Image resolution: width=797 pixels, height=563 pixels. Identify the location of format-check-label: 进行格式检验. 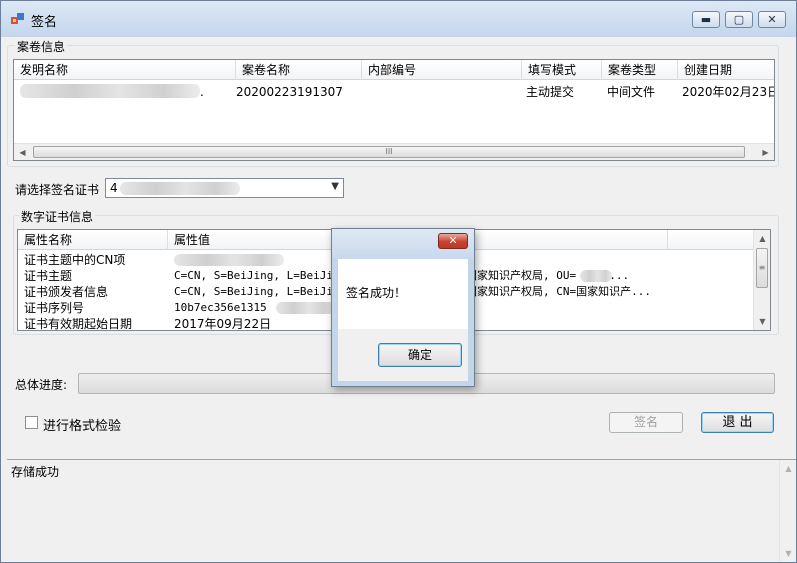
(82, 426).